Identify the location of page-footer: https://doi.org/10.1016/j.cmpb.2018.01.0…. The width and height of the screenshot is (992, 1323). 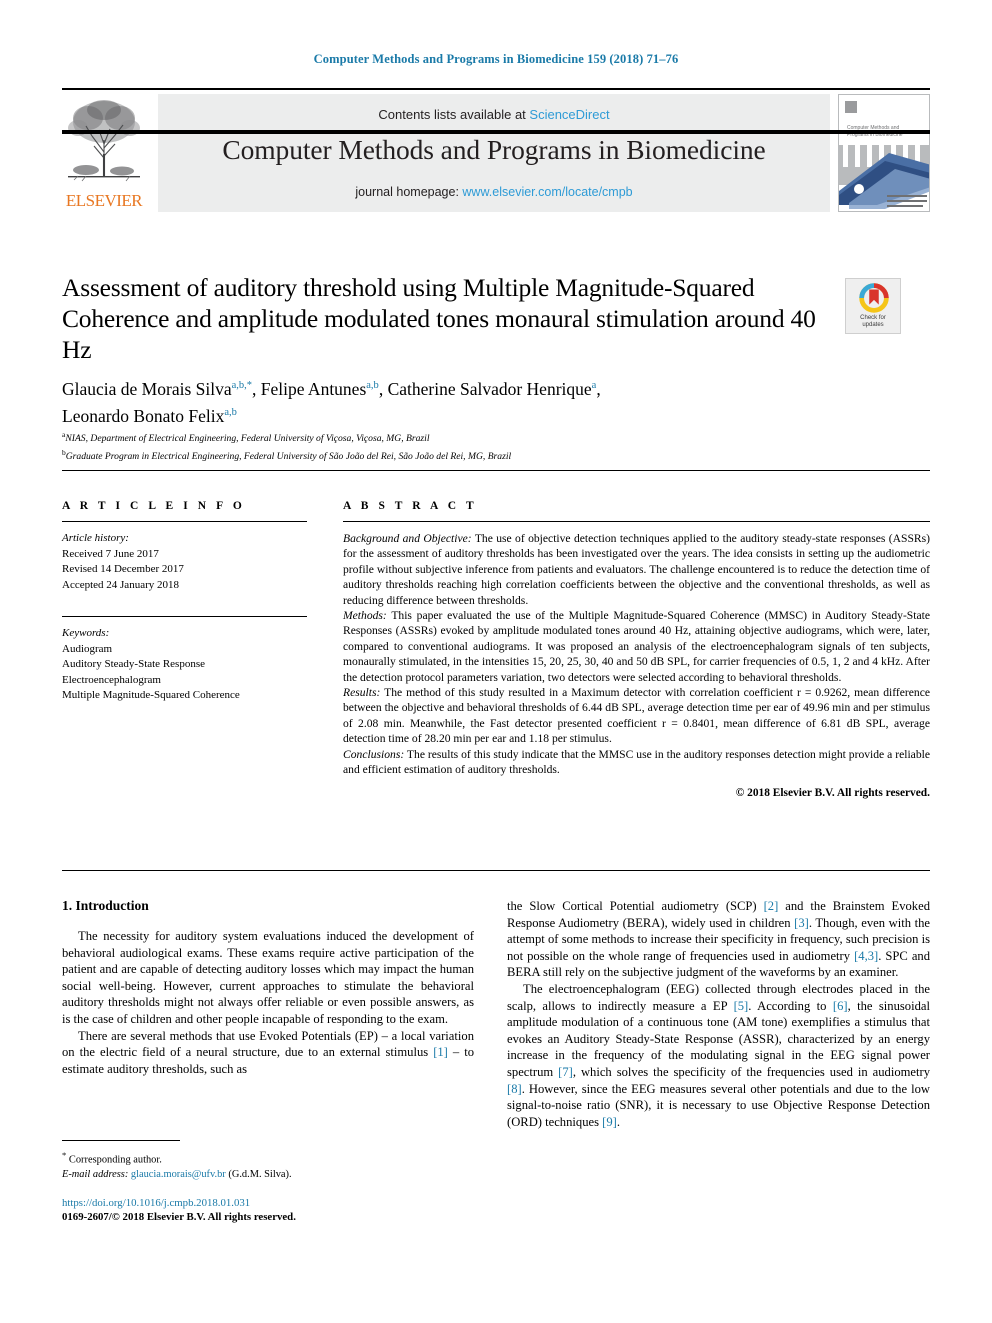
(268, 1210).